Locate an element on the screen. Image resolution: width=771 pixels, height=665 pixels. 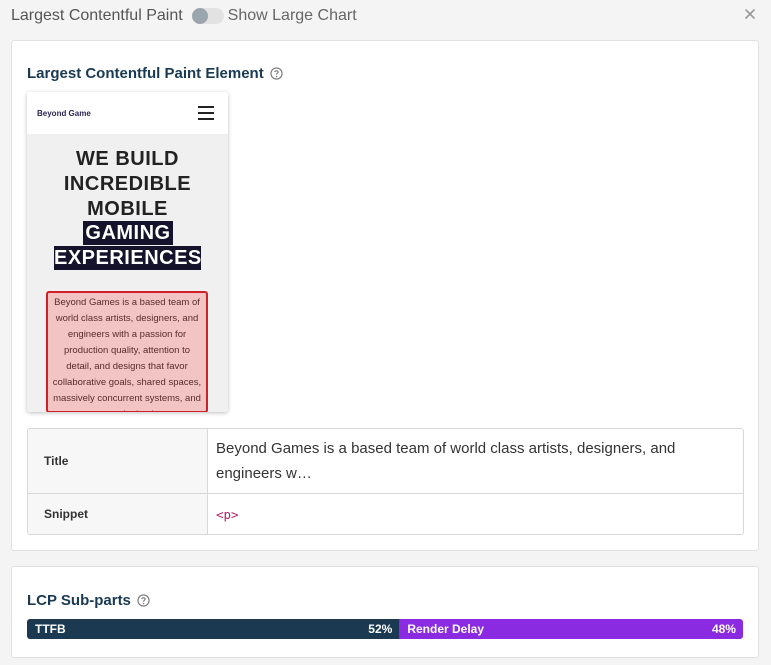
preview-navbar: Beyond Game is located at coordinates (127, 113).